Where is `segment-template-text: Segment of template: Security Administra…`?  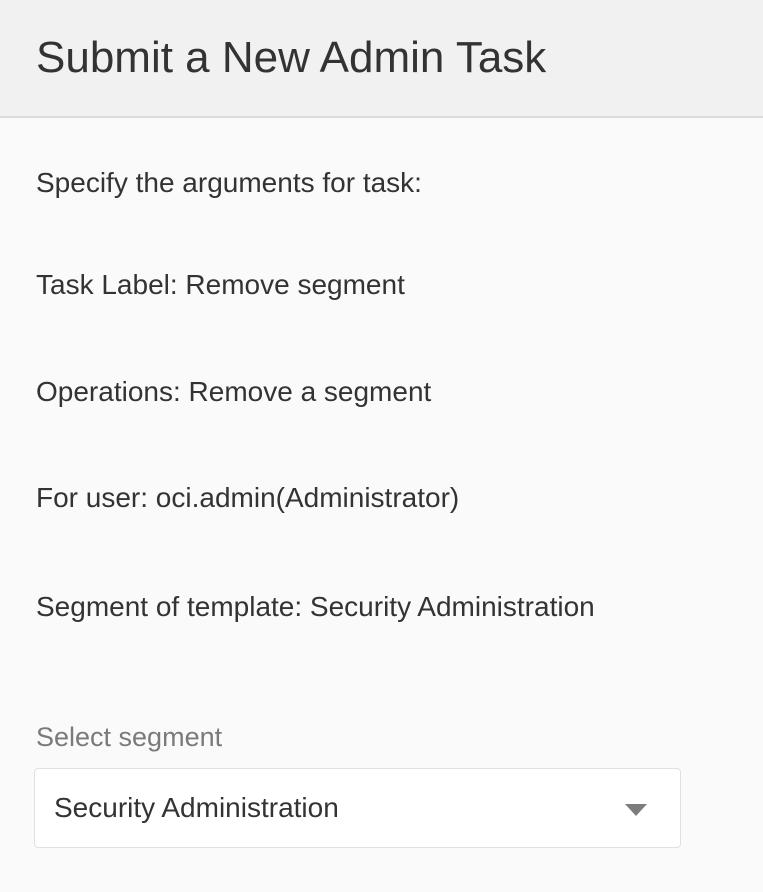 segment-template-text: Segment of template: Security Administra… is located at coordinates (315, 606).